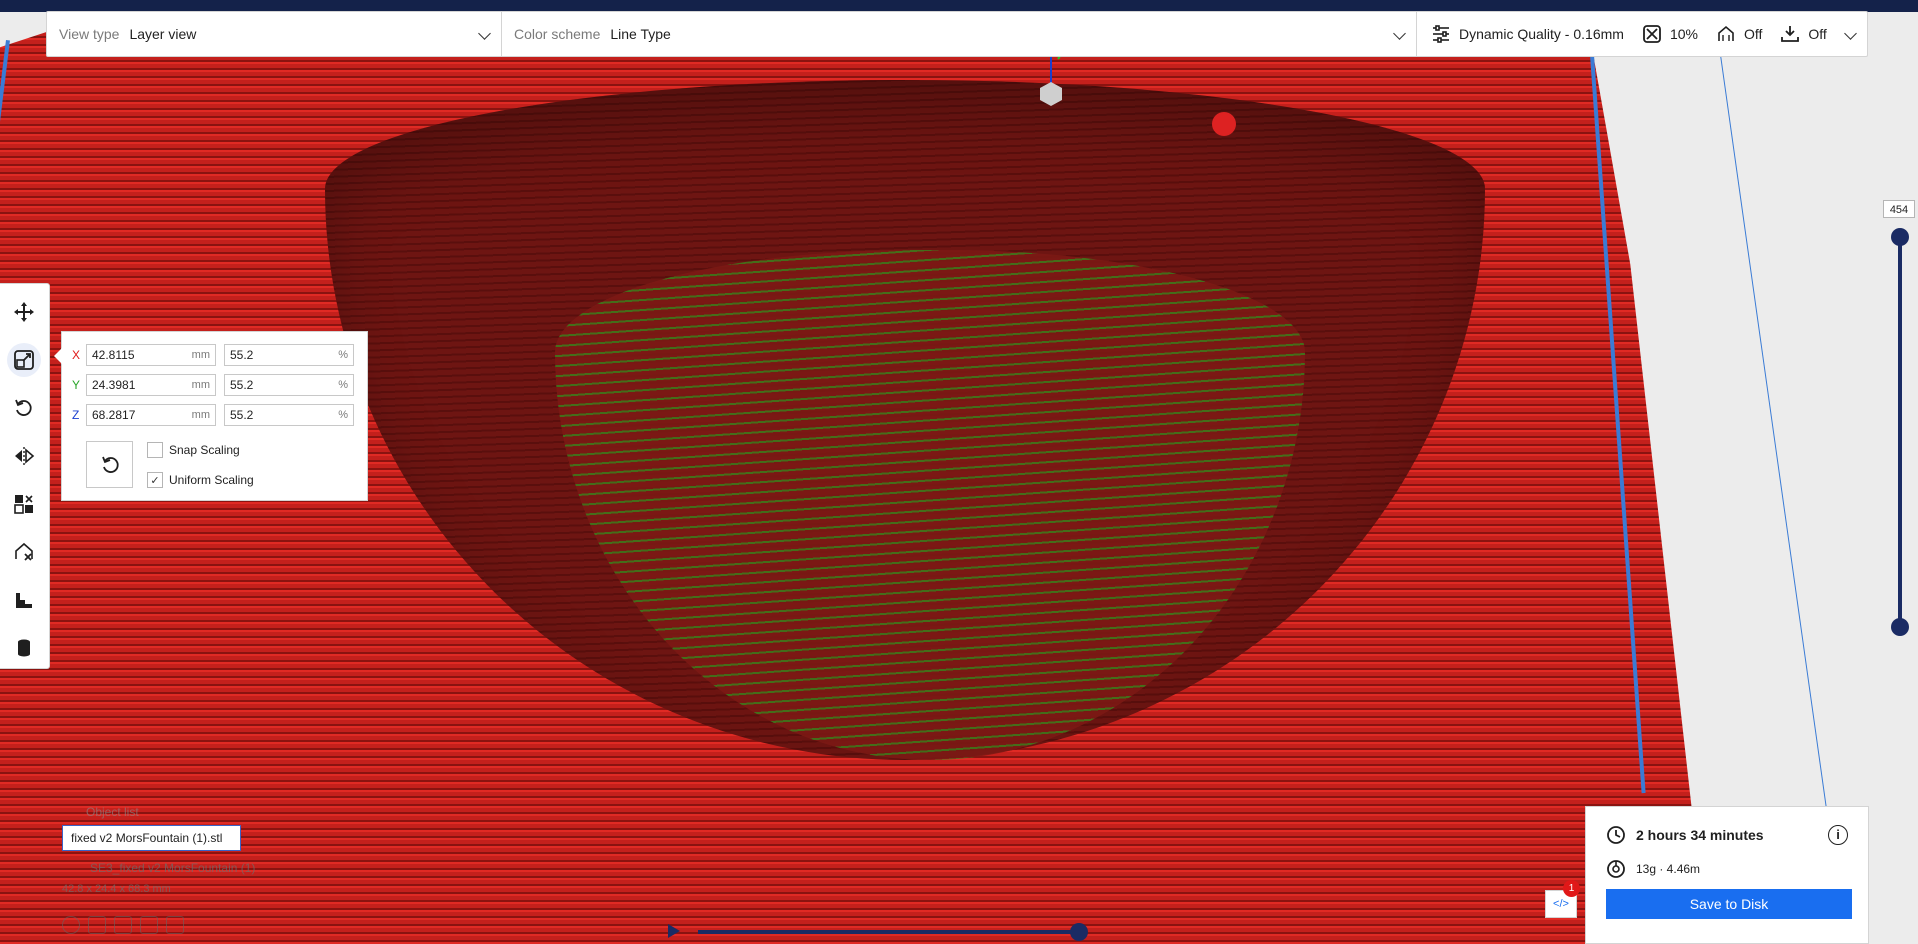 The image size is (1918, 944). Describe the element at coordinates (242, 415) in the screenshot. I see `z-percent-value: 55.2` at that location.